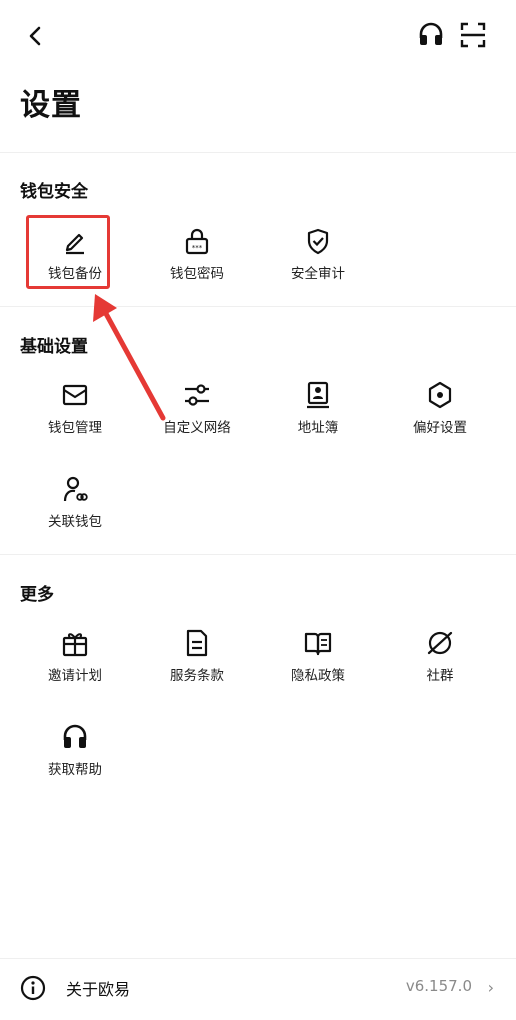 This screenshot has width=516, height=1020. I want to click on sliders-icon, so click(197, 395).